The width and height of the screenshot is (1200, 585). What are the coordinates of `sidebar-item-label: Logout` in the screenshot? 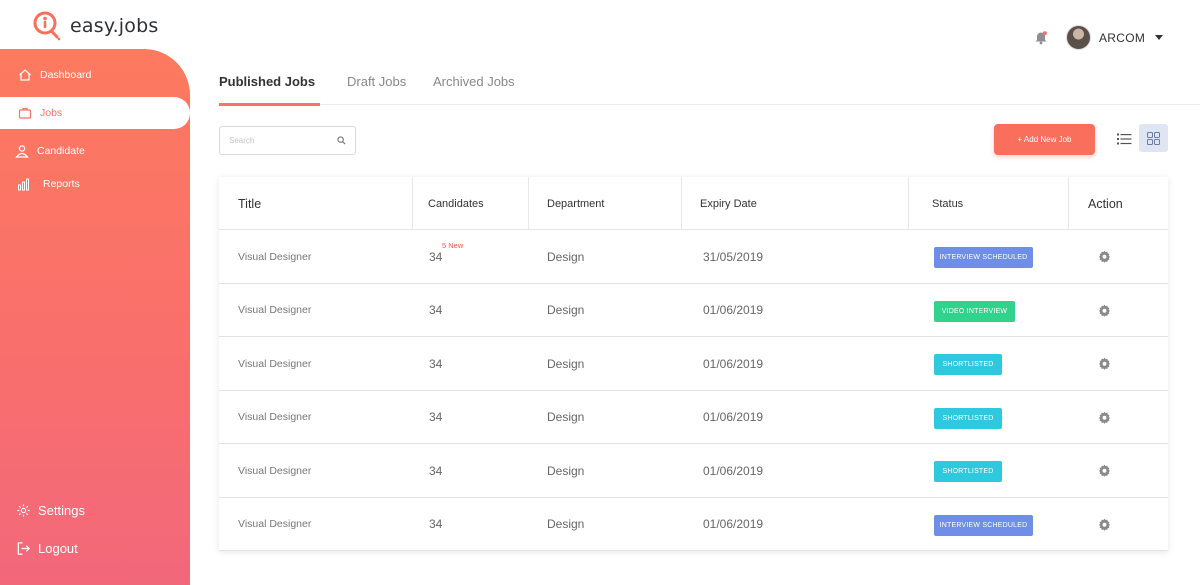 It's located at (58, 548).